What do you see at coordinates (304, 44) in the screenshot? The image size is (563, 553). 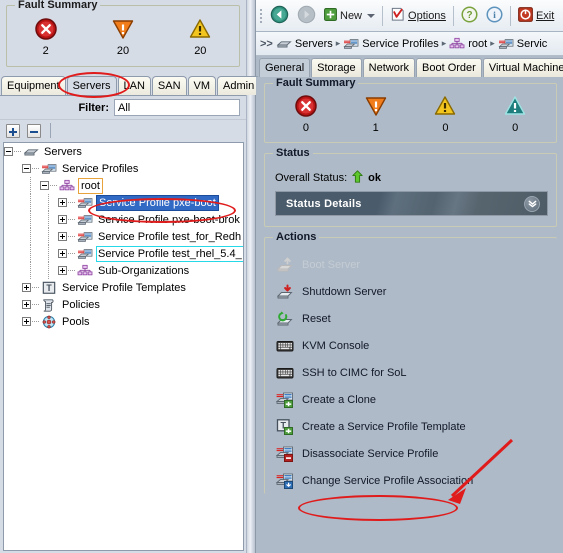 I see `breadcrumb-segment: Servers` at bounding box center [304, 44].